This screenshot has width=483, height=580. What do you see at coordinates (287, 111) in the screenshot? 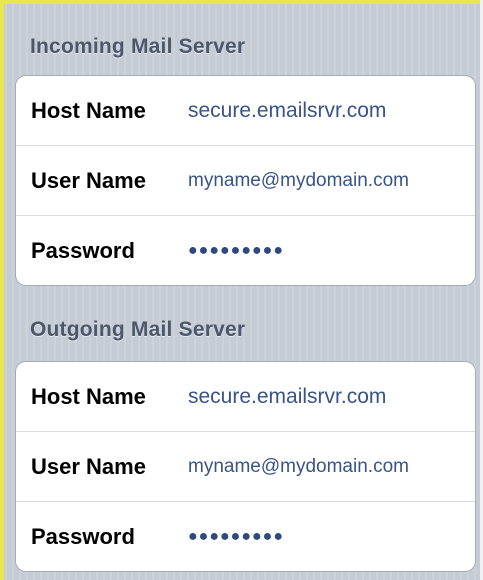
I see `incoming-host-name-field: secure.emailsrvr.com` at bounding box center [287, 111].